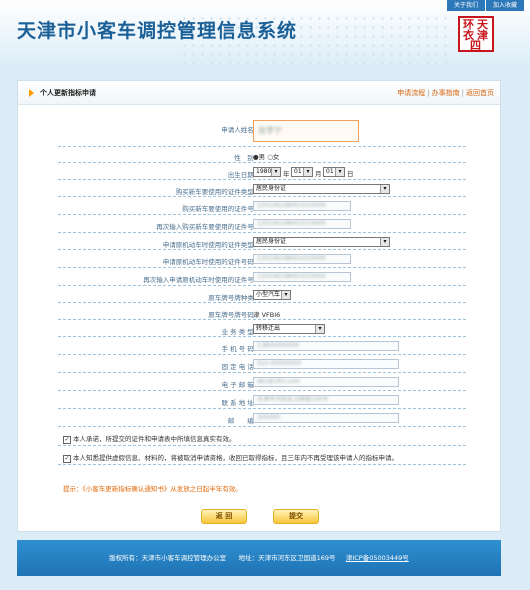 The height and width of the screenshot is (590, 530). What do you see at coordinates (241, 421) in the screenshot?
I see `zip-label: 邮 编:` at bounding box center [241, 421].